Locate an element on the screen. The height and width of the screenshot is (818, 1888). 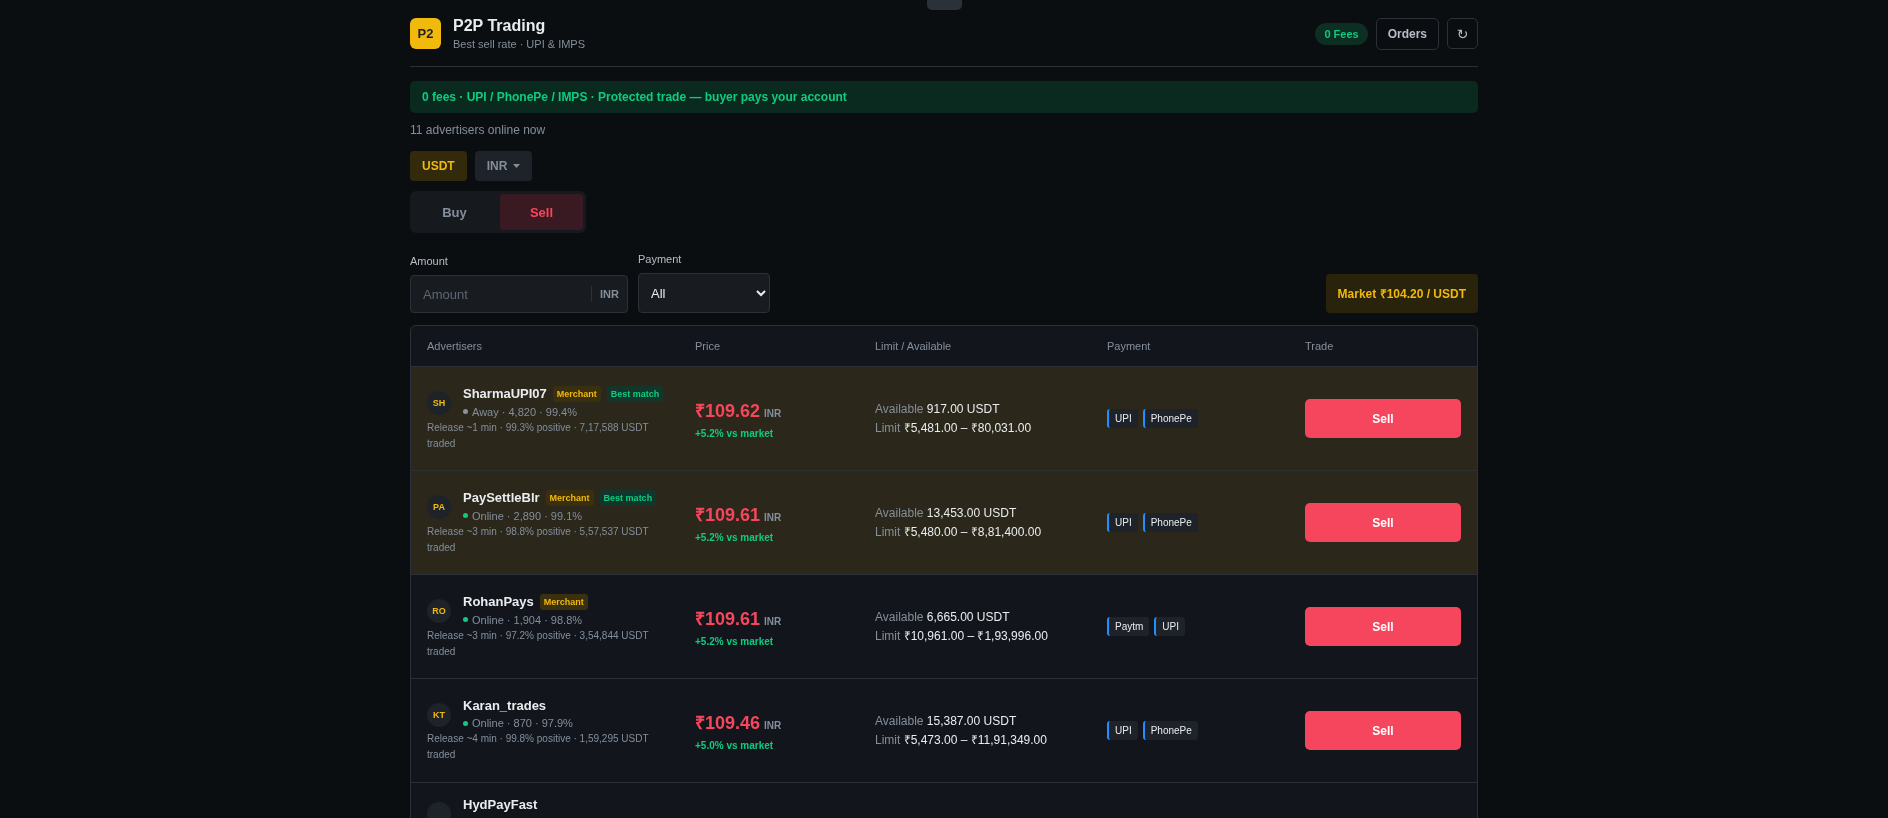
payment-select: All is located at coordinates (704, 293).